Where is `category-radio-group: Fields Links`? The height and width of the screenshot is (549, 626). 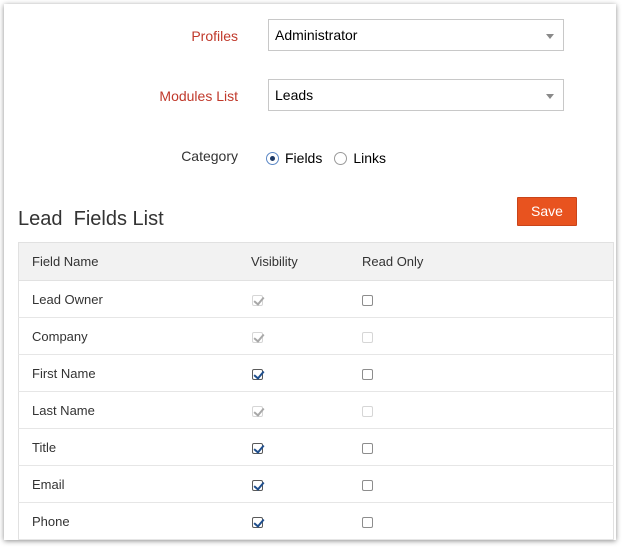
category-radio-group: Fields Links is located at coordinates (332, 158).